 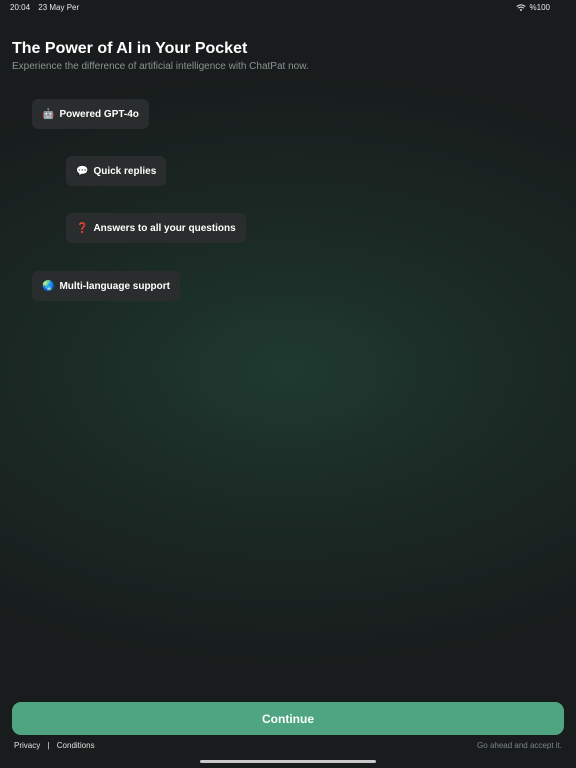 What do you see at coordinates (59, 7) in the screenshot?
I see `status-date: 23 May Per` at bounding box center [59, 7].